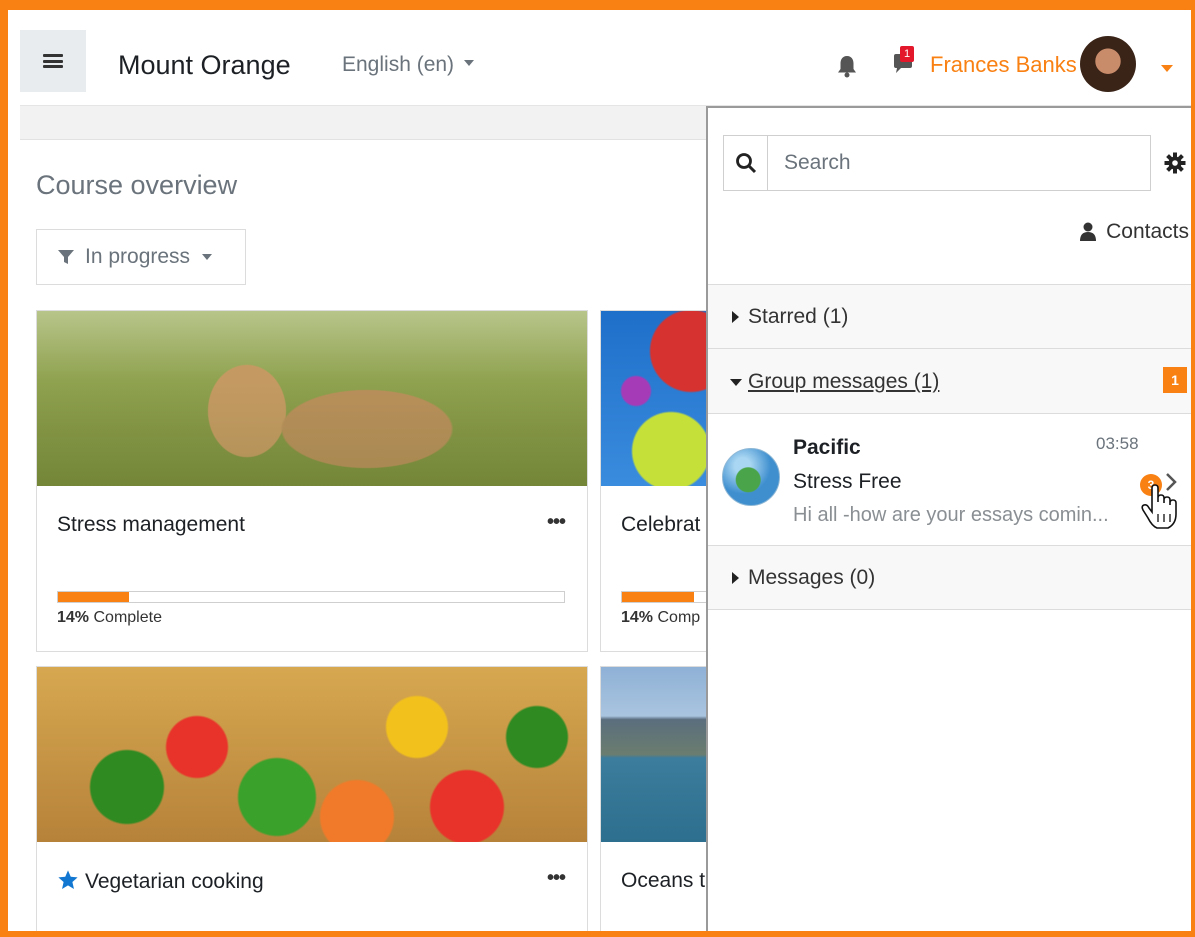  What do you see at coordinates (1175, 380) in the screenshot?
I see `group-unread-badge: 1` at bounding box center [1175, 380].